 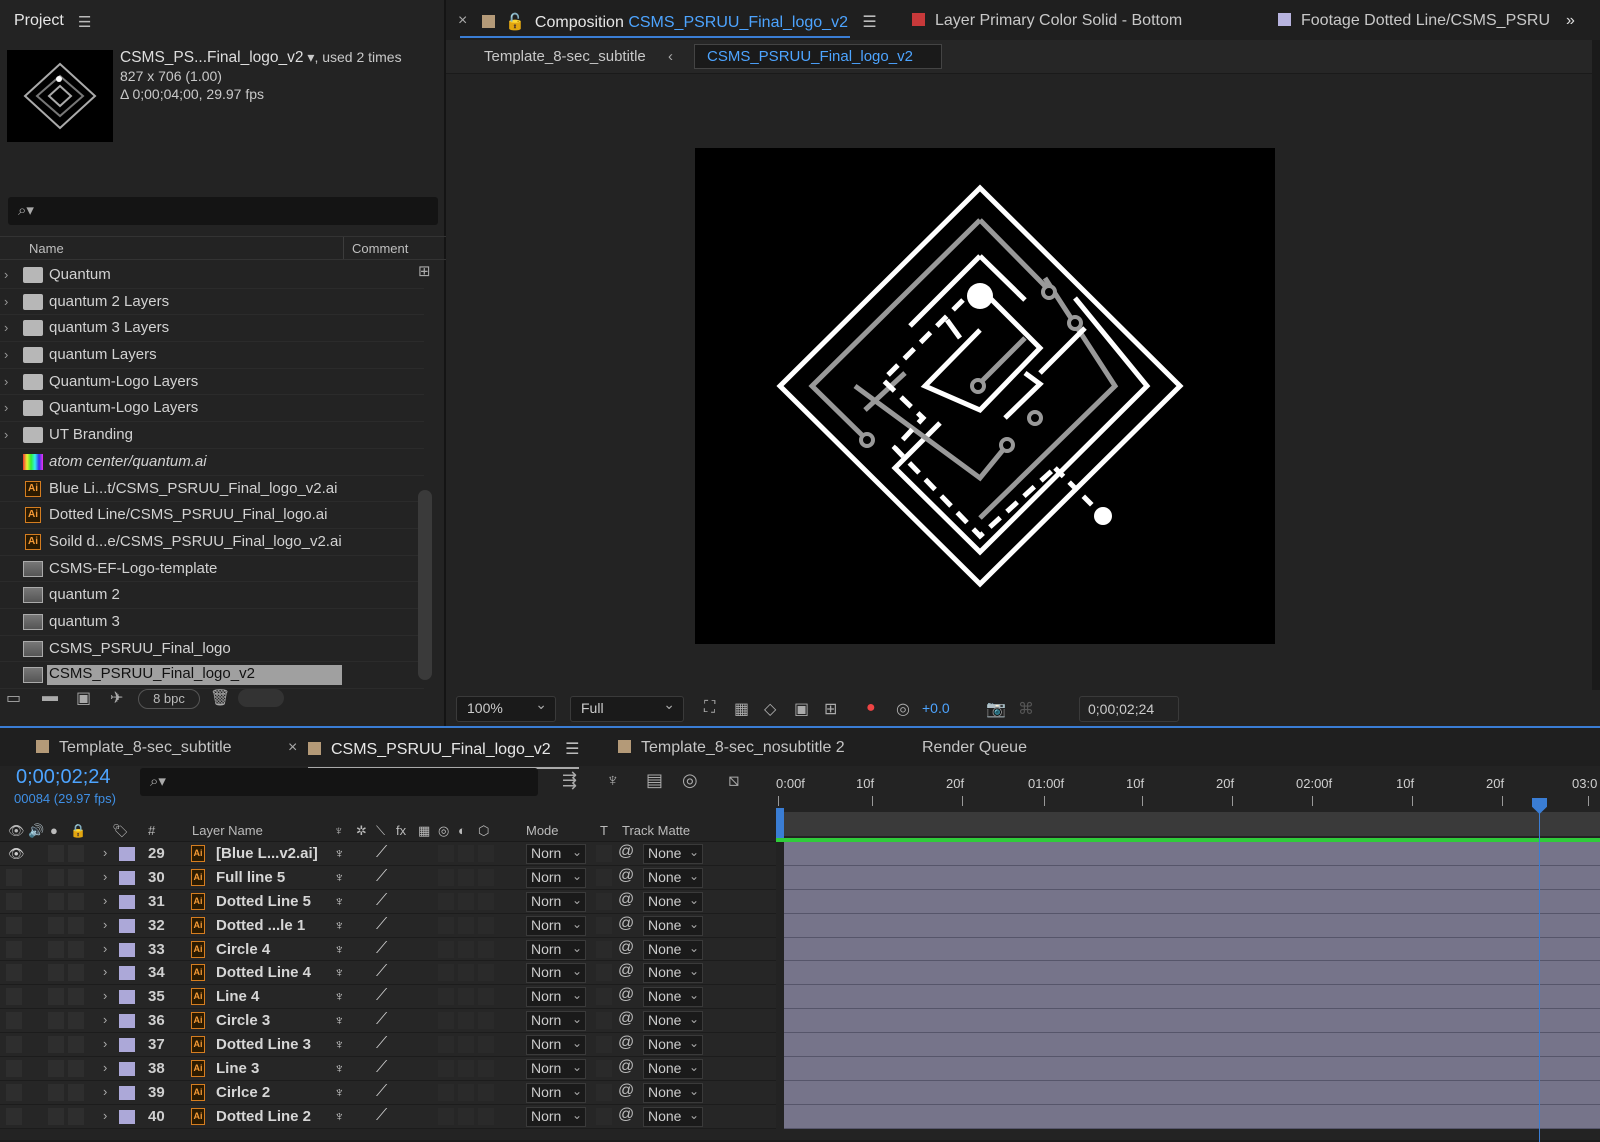 I want to click on column-number: #, so click(x=151, y=830).